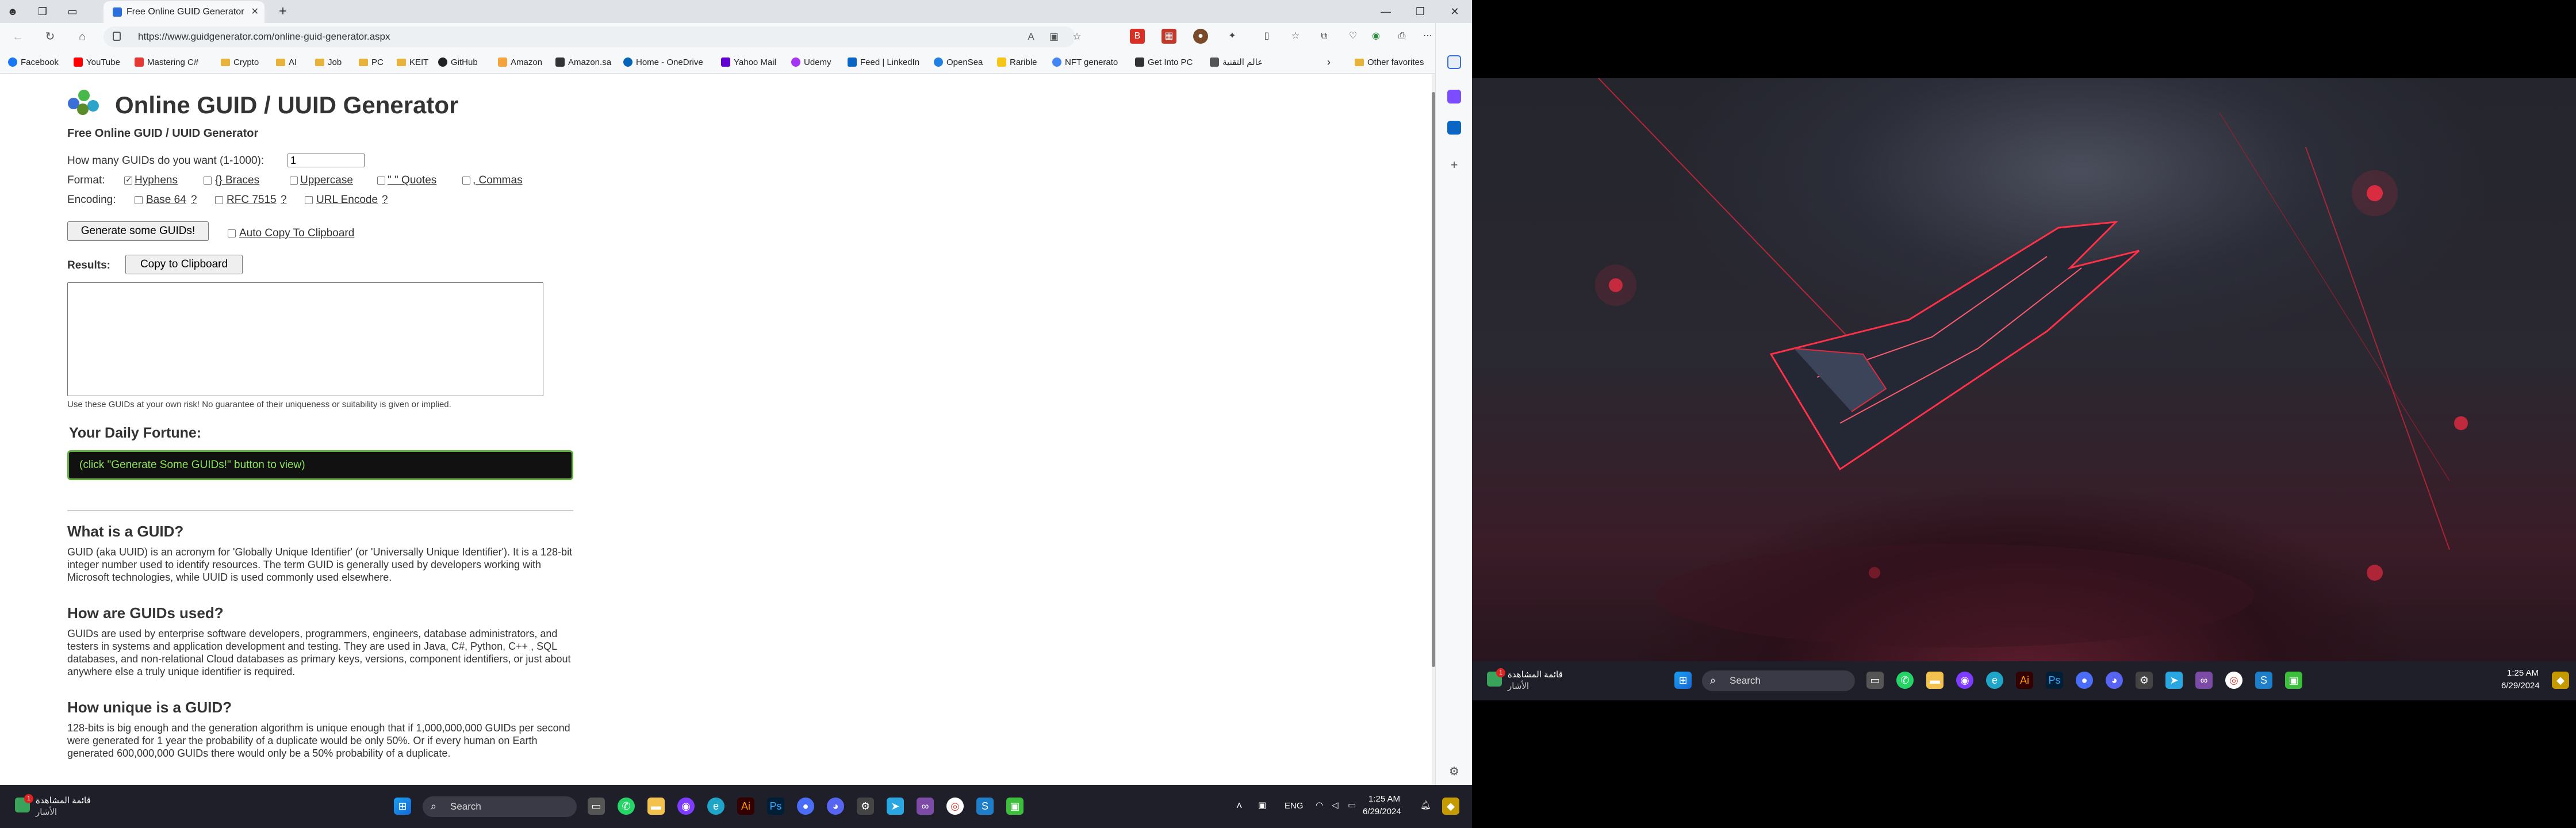 The width and height of the screenshot is (2576, 828). I want to click on bookmark-folder-crypto: Crypto, so click(240, 62).